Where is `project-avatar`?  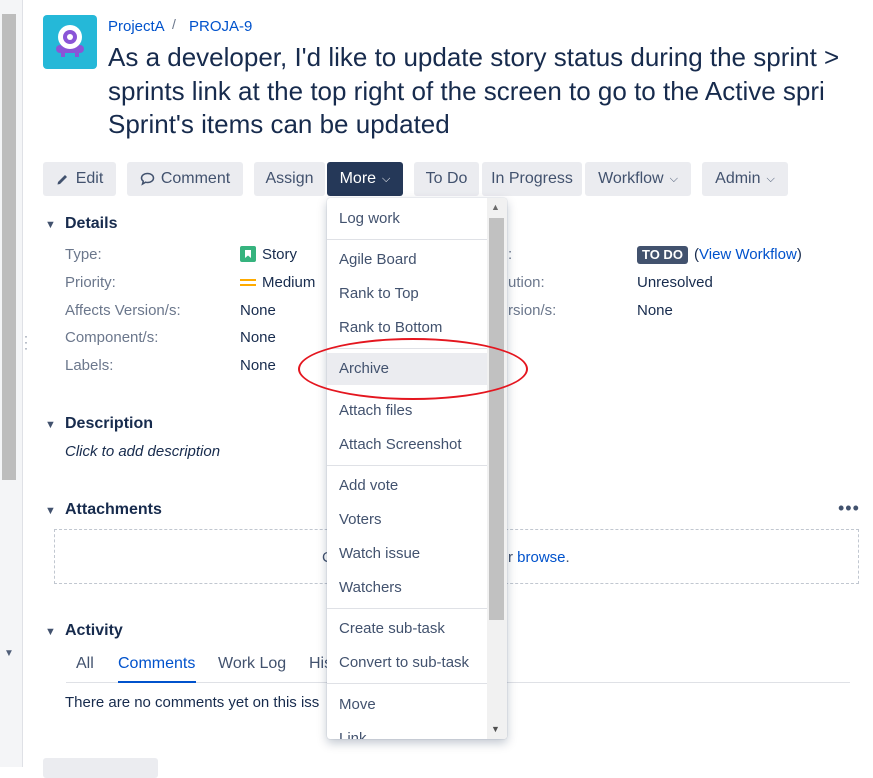
project-avatar is located at coordinates (70, 42).